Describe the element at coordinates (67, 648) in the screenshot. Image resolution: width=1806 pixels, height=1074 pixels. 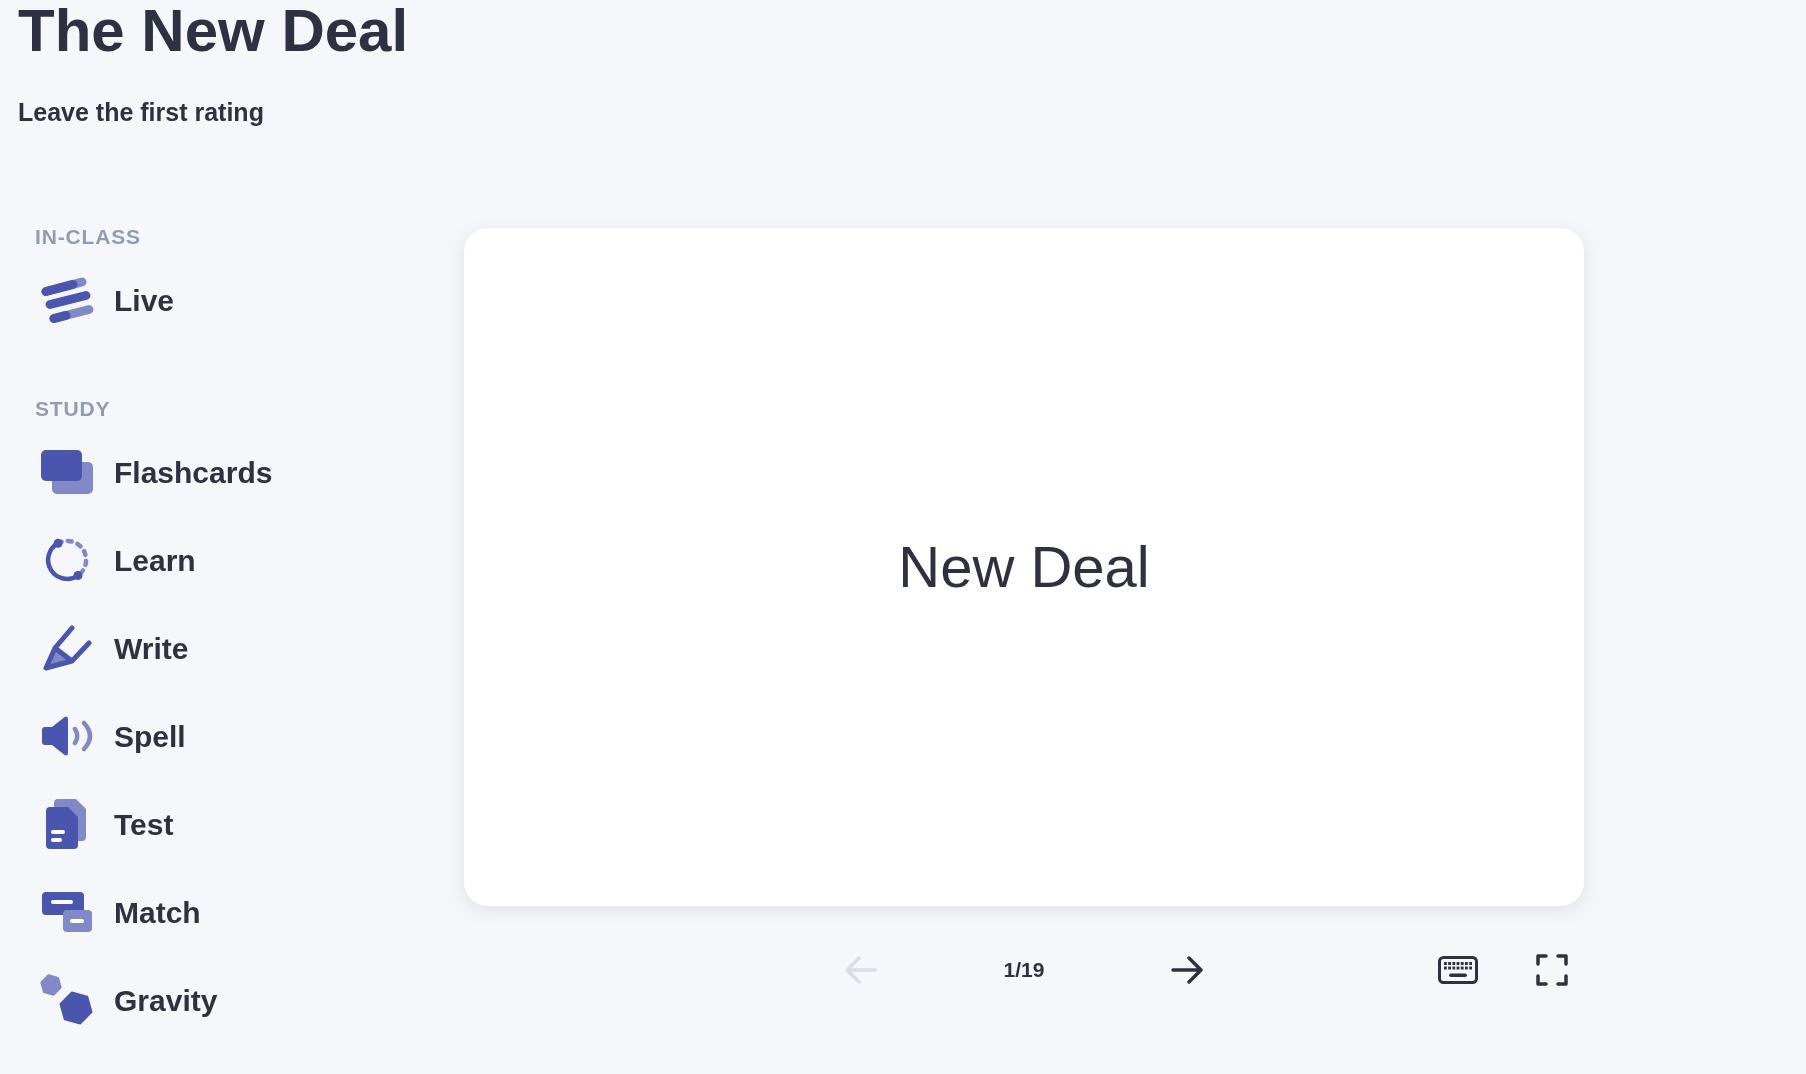
I see `pen-icon` at that location.